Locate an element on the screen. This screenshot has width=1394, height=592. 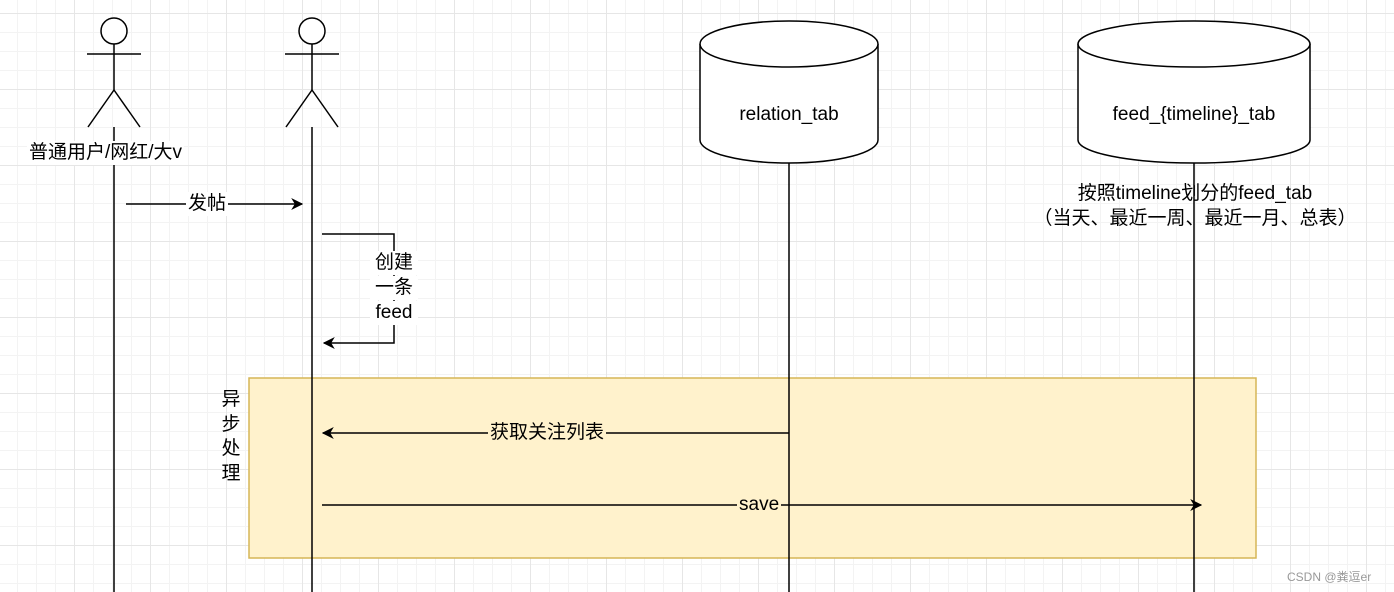
relation-db-cylinder-icon is located at coordinates (789, 92).